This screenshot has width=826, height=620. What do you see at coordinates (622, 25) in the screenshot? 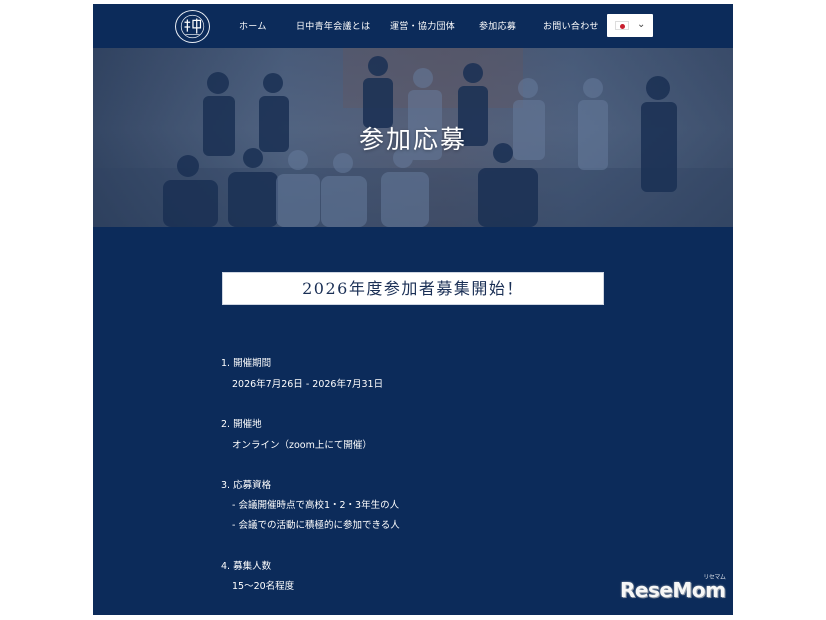
I see `japan-flag-icon` at bounding box center [622, 25].